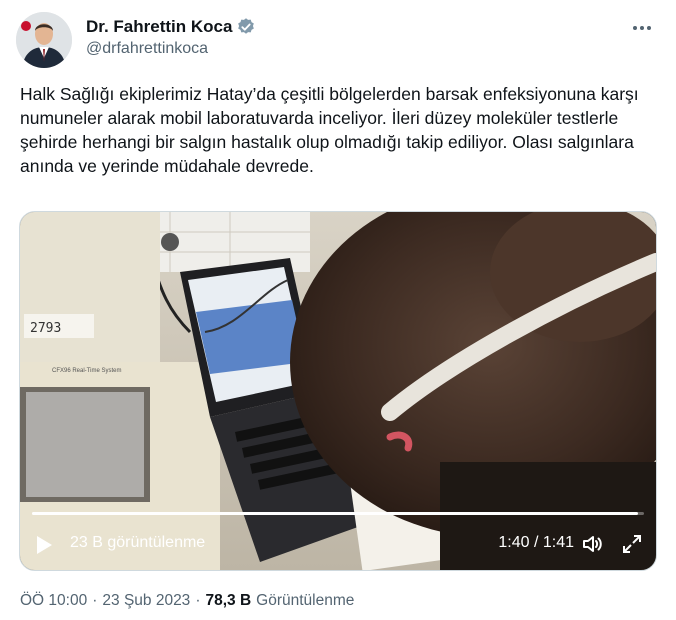 Image resolution: width=676 pixels, height=620 pixels. Describe the element at coordinates (159, 27) in the screenshot. I see `author-name: Dr. Fahrettin Koca` at that location.